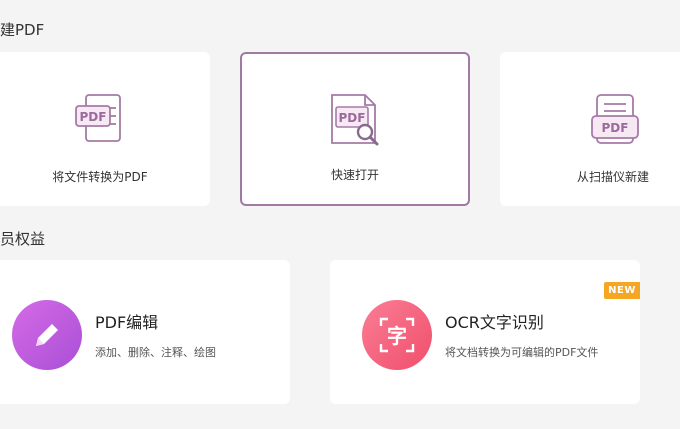  What do you see at coordinates (22, 30) in the screenshot?
I see `section-title-create-pdf: 建PDF` at bounding box center [22, 30].